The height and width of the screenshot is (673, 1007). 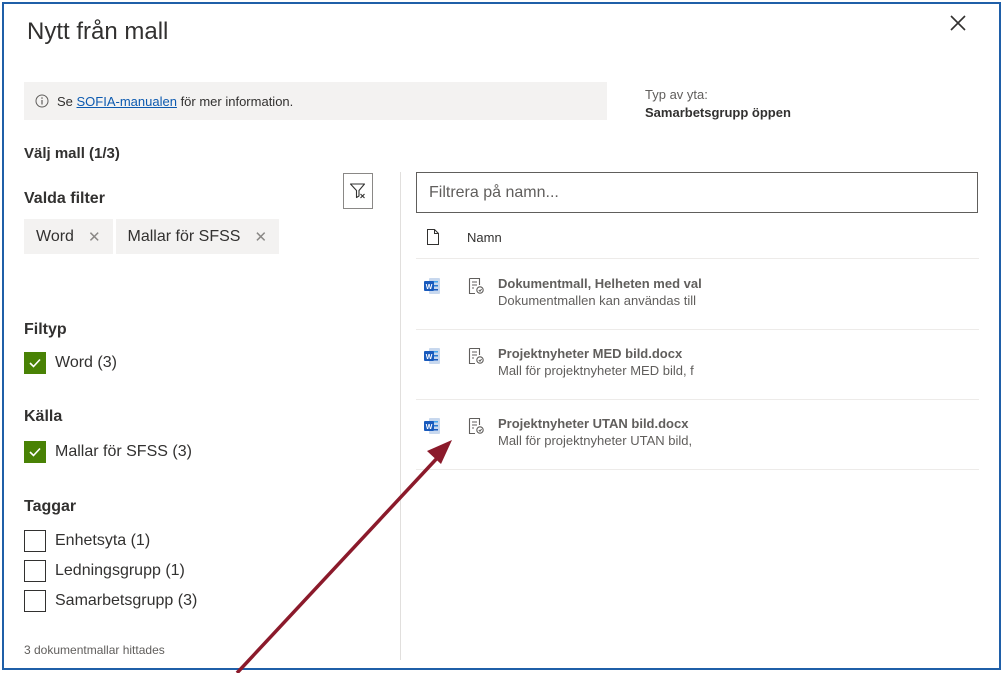 What do you see at coordinates (127, 101) in the screenshot?
I see `sofia-manual-link: SOFIA-manualen` at bounding box center [127, 101].